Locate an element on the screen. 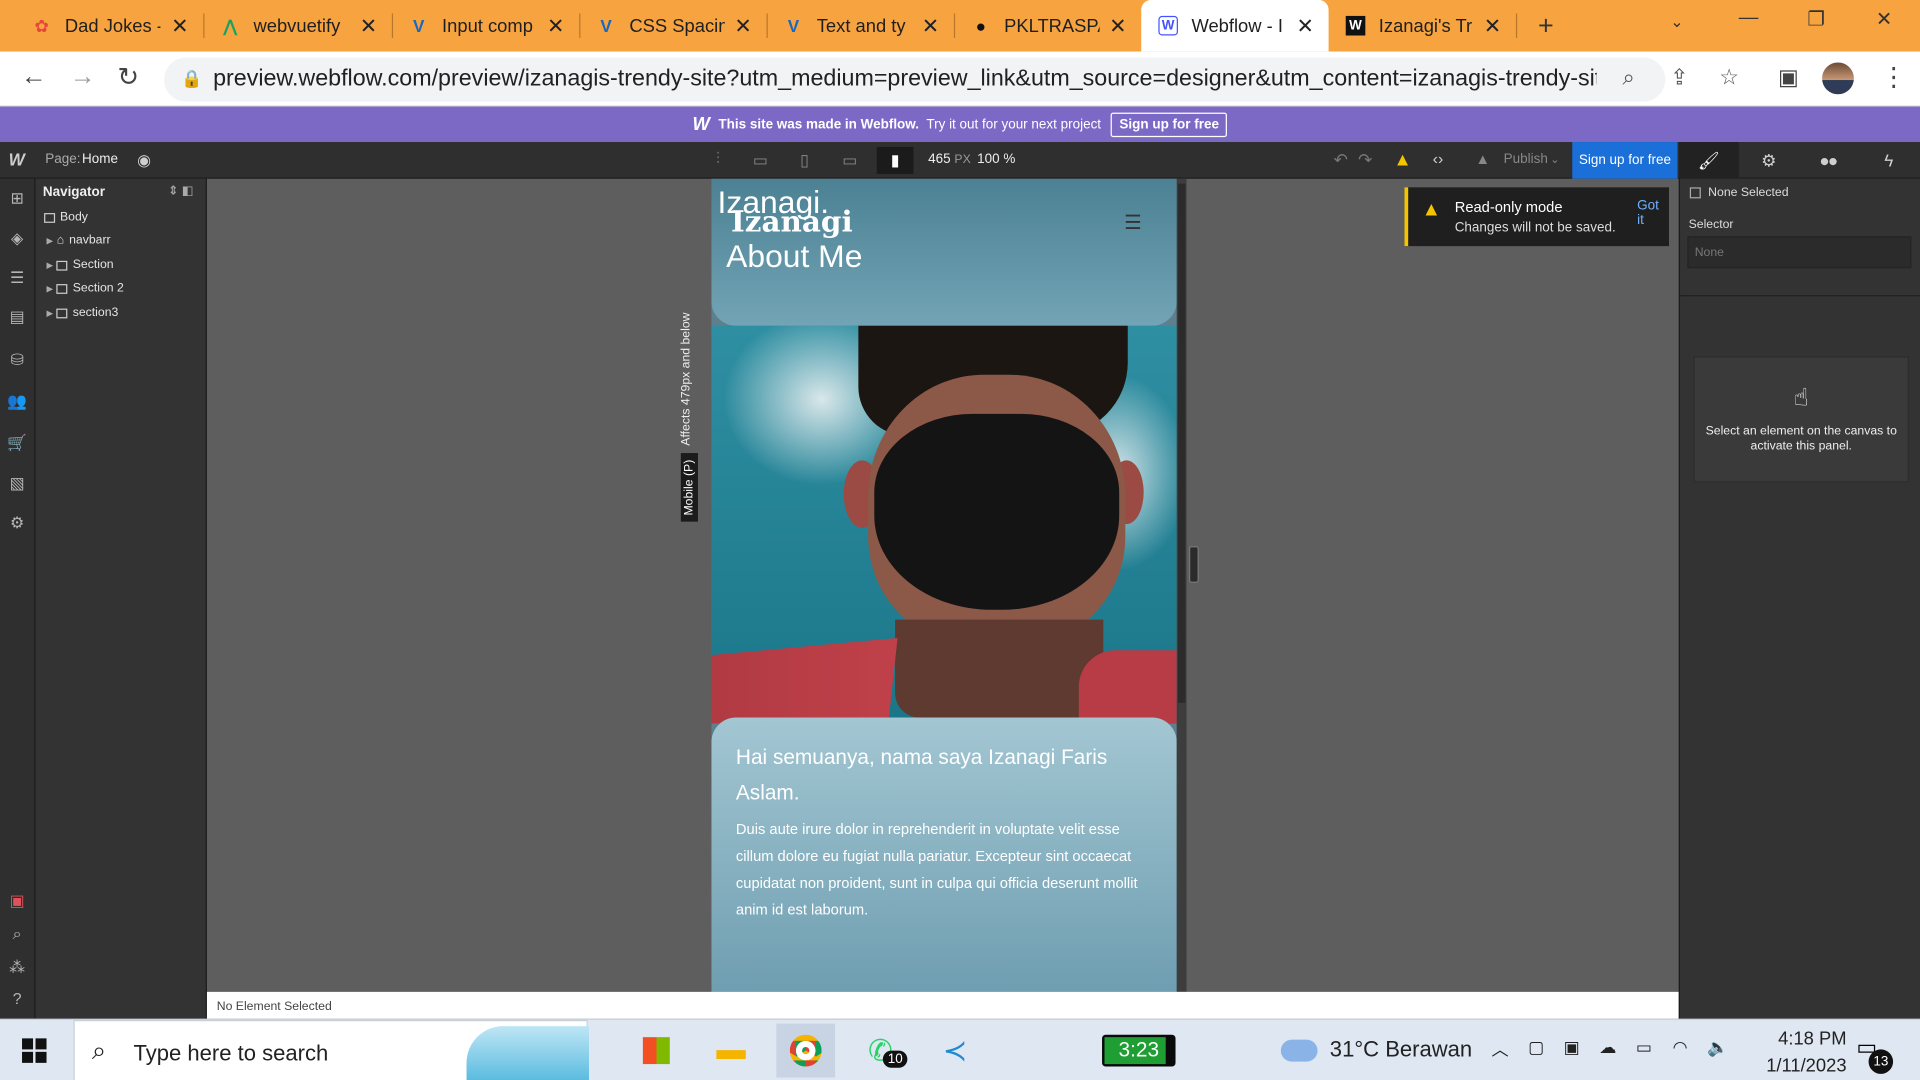 The image size is (1920, 1080). weather-widget: 31°C Berawan is located at coordinates (1376, 1050).